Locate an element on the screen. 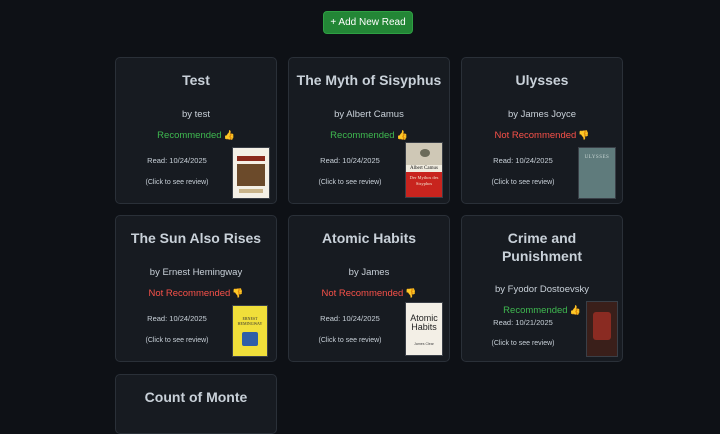 The image size is (720, 434). book-title: The Myth of Sisyphus is located at coordinates (369, 80).